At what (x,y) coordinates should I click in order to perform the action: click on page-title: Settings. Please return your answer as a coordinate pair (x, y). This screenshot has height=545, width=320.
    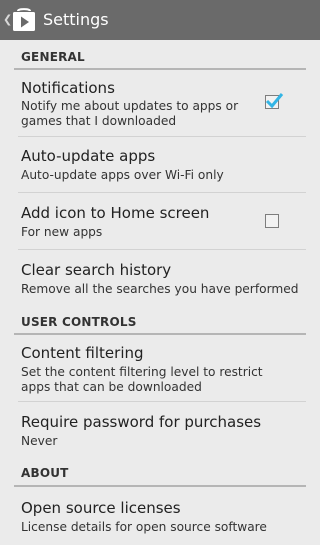
    Looking at the image, I should click on (76, 19).